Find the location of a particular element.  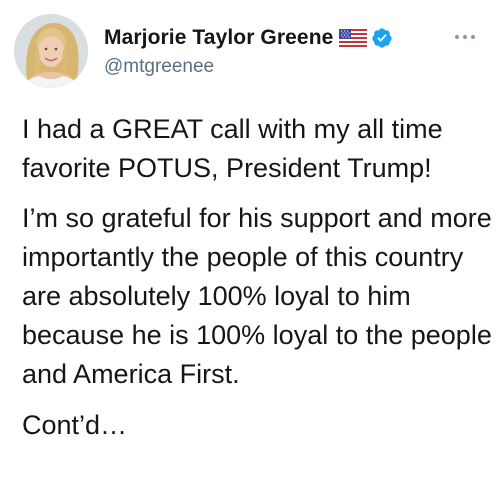

author-name-row: Marjorie Taylor Greene is located at coordinates (248, 38).